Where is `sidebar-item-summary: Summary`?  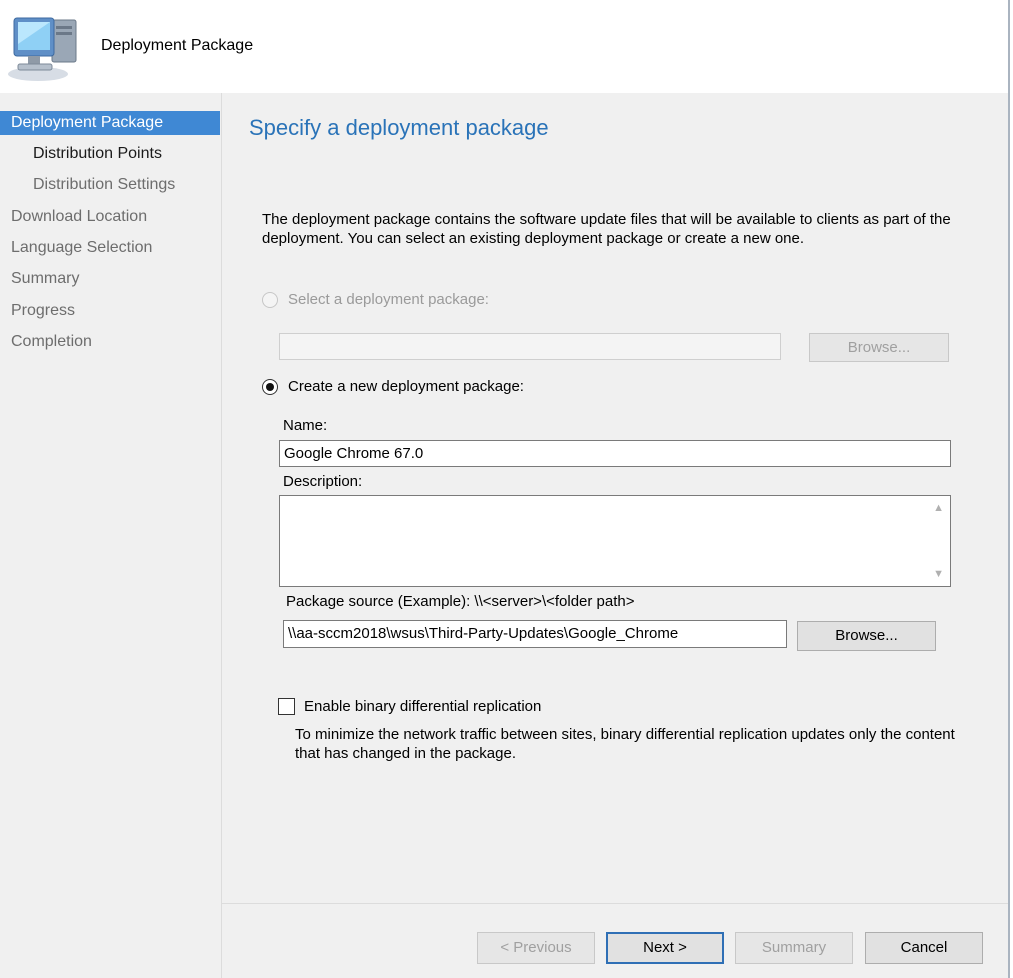 sidebar-item-summary: Summary is located at coordinates (110, 279).